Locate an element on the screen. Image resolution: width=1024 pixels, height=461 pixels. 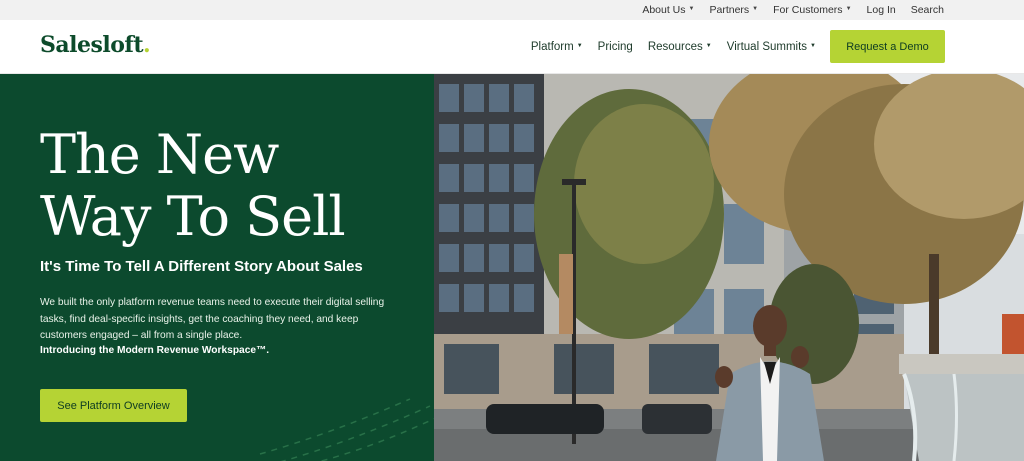
nav-pricing: Pricing is located at coordinates (615, 47).